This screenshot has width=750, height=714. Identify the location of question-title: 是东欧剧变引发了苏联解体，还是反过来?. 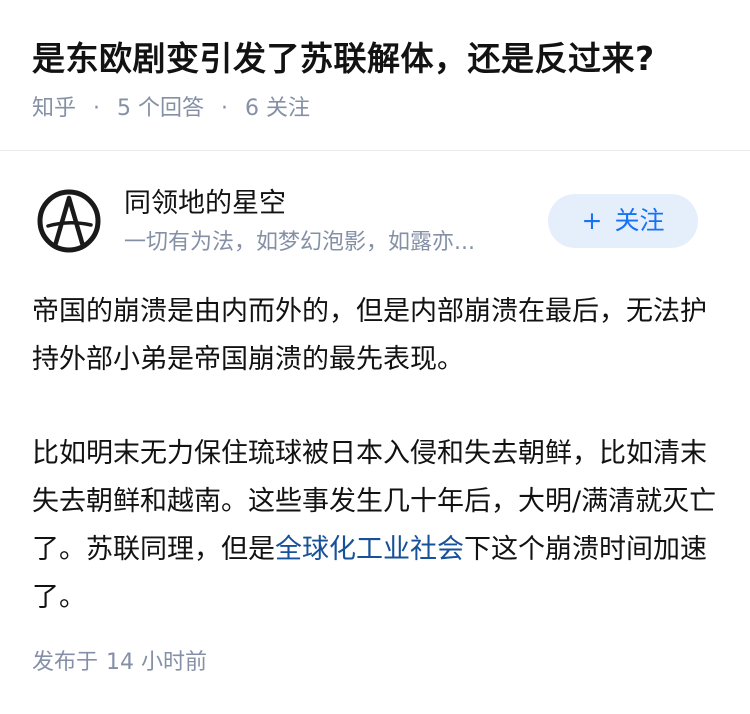
(343, 59).